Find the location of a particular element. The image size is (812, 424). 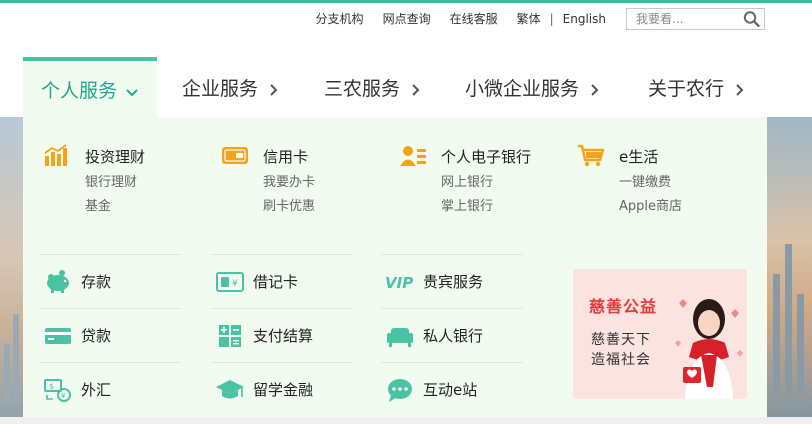

svg-text: VIP is located at coordinates (399, 283).